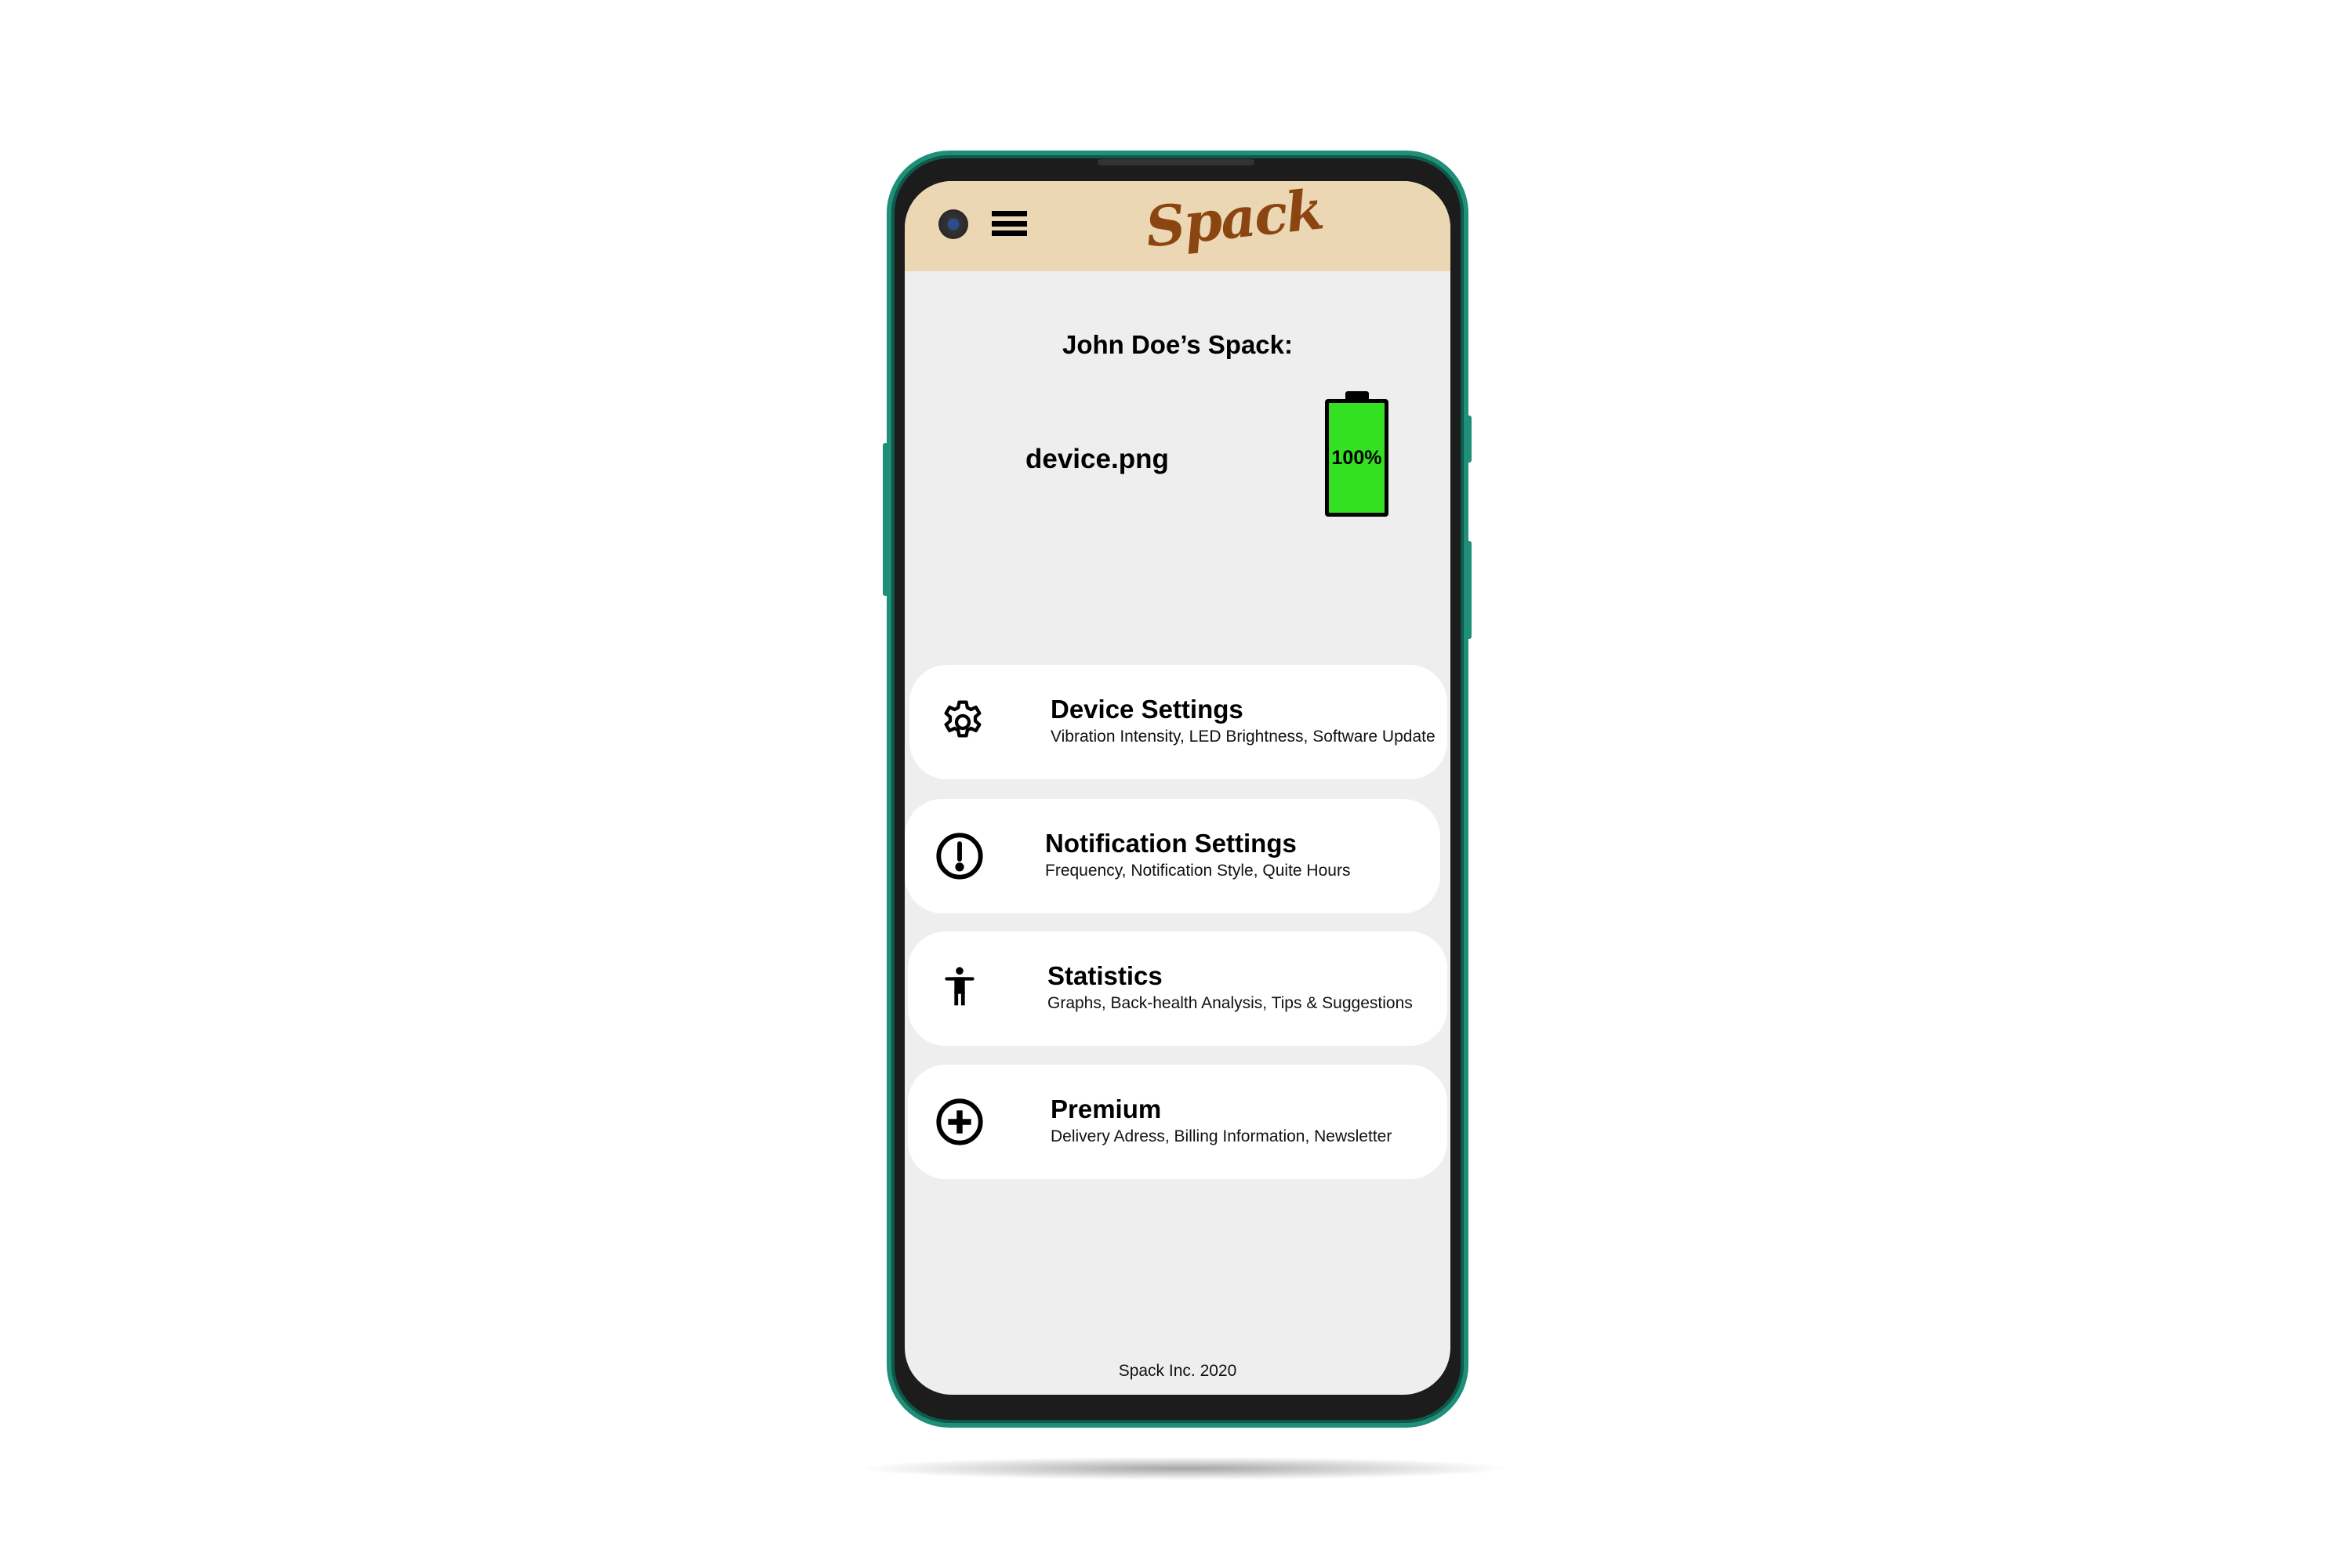 Image resolution: width=2352 pixels, height=1568 pixels. Describe the element at coordinates (1171, 843) in the screenshot. I see `menu-title: Notification Settings` at that location.